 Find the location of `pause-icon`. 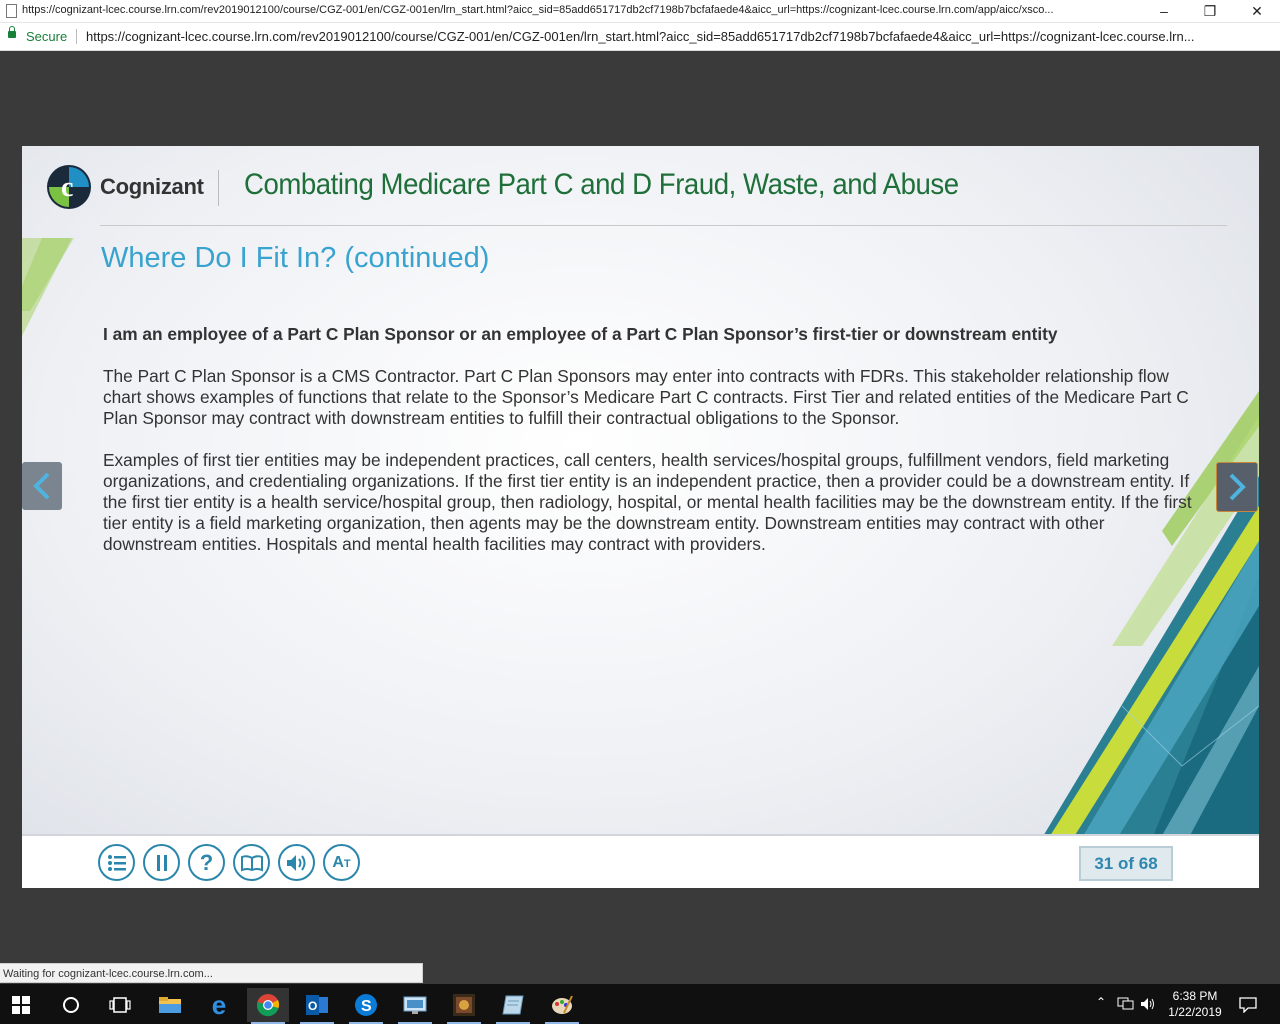

pause-icon is located at coordinates (161, 862).